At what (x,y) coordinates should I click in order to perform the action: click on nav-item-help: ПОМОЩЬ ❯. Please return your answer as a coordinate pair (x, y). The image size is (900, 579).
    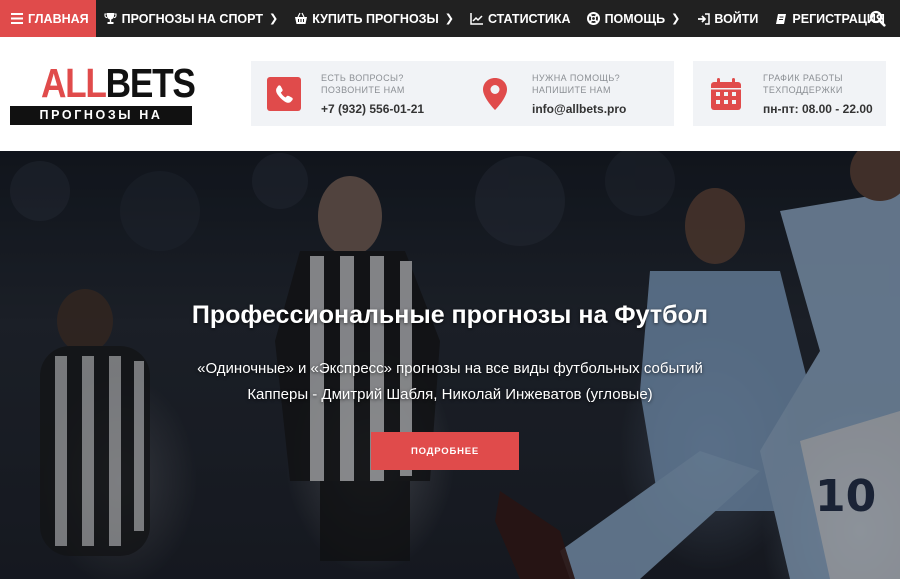
    Looking at the image, I should click on (634, 18).